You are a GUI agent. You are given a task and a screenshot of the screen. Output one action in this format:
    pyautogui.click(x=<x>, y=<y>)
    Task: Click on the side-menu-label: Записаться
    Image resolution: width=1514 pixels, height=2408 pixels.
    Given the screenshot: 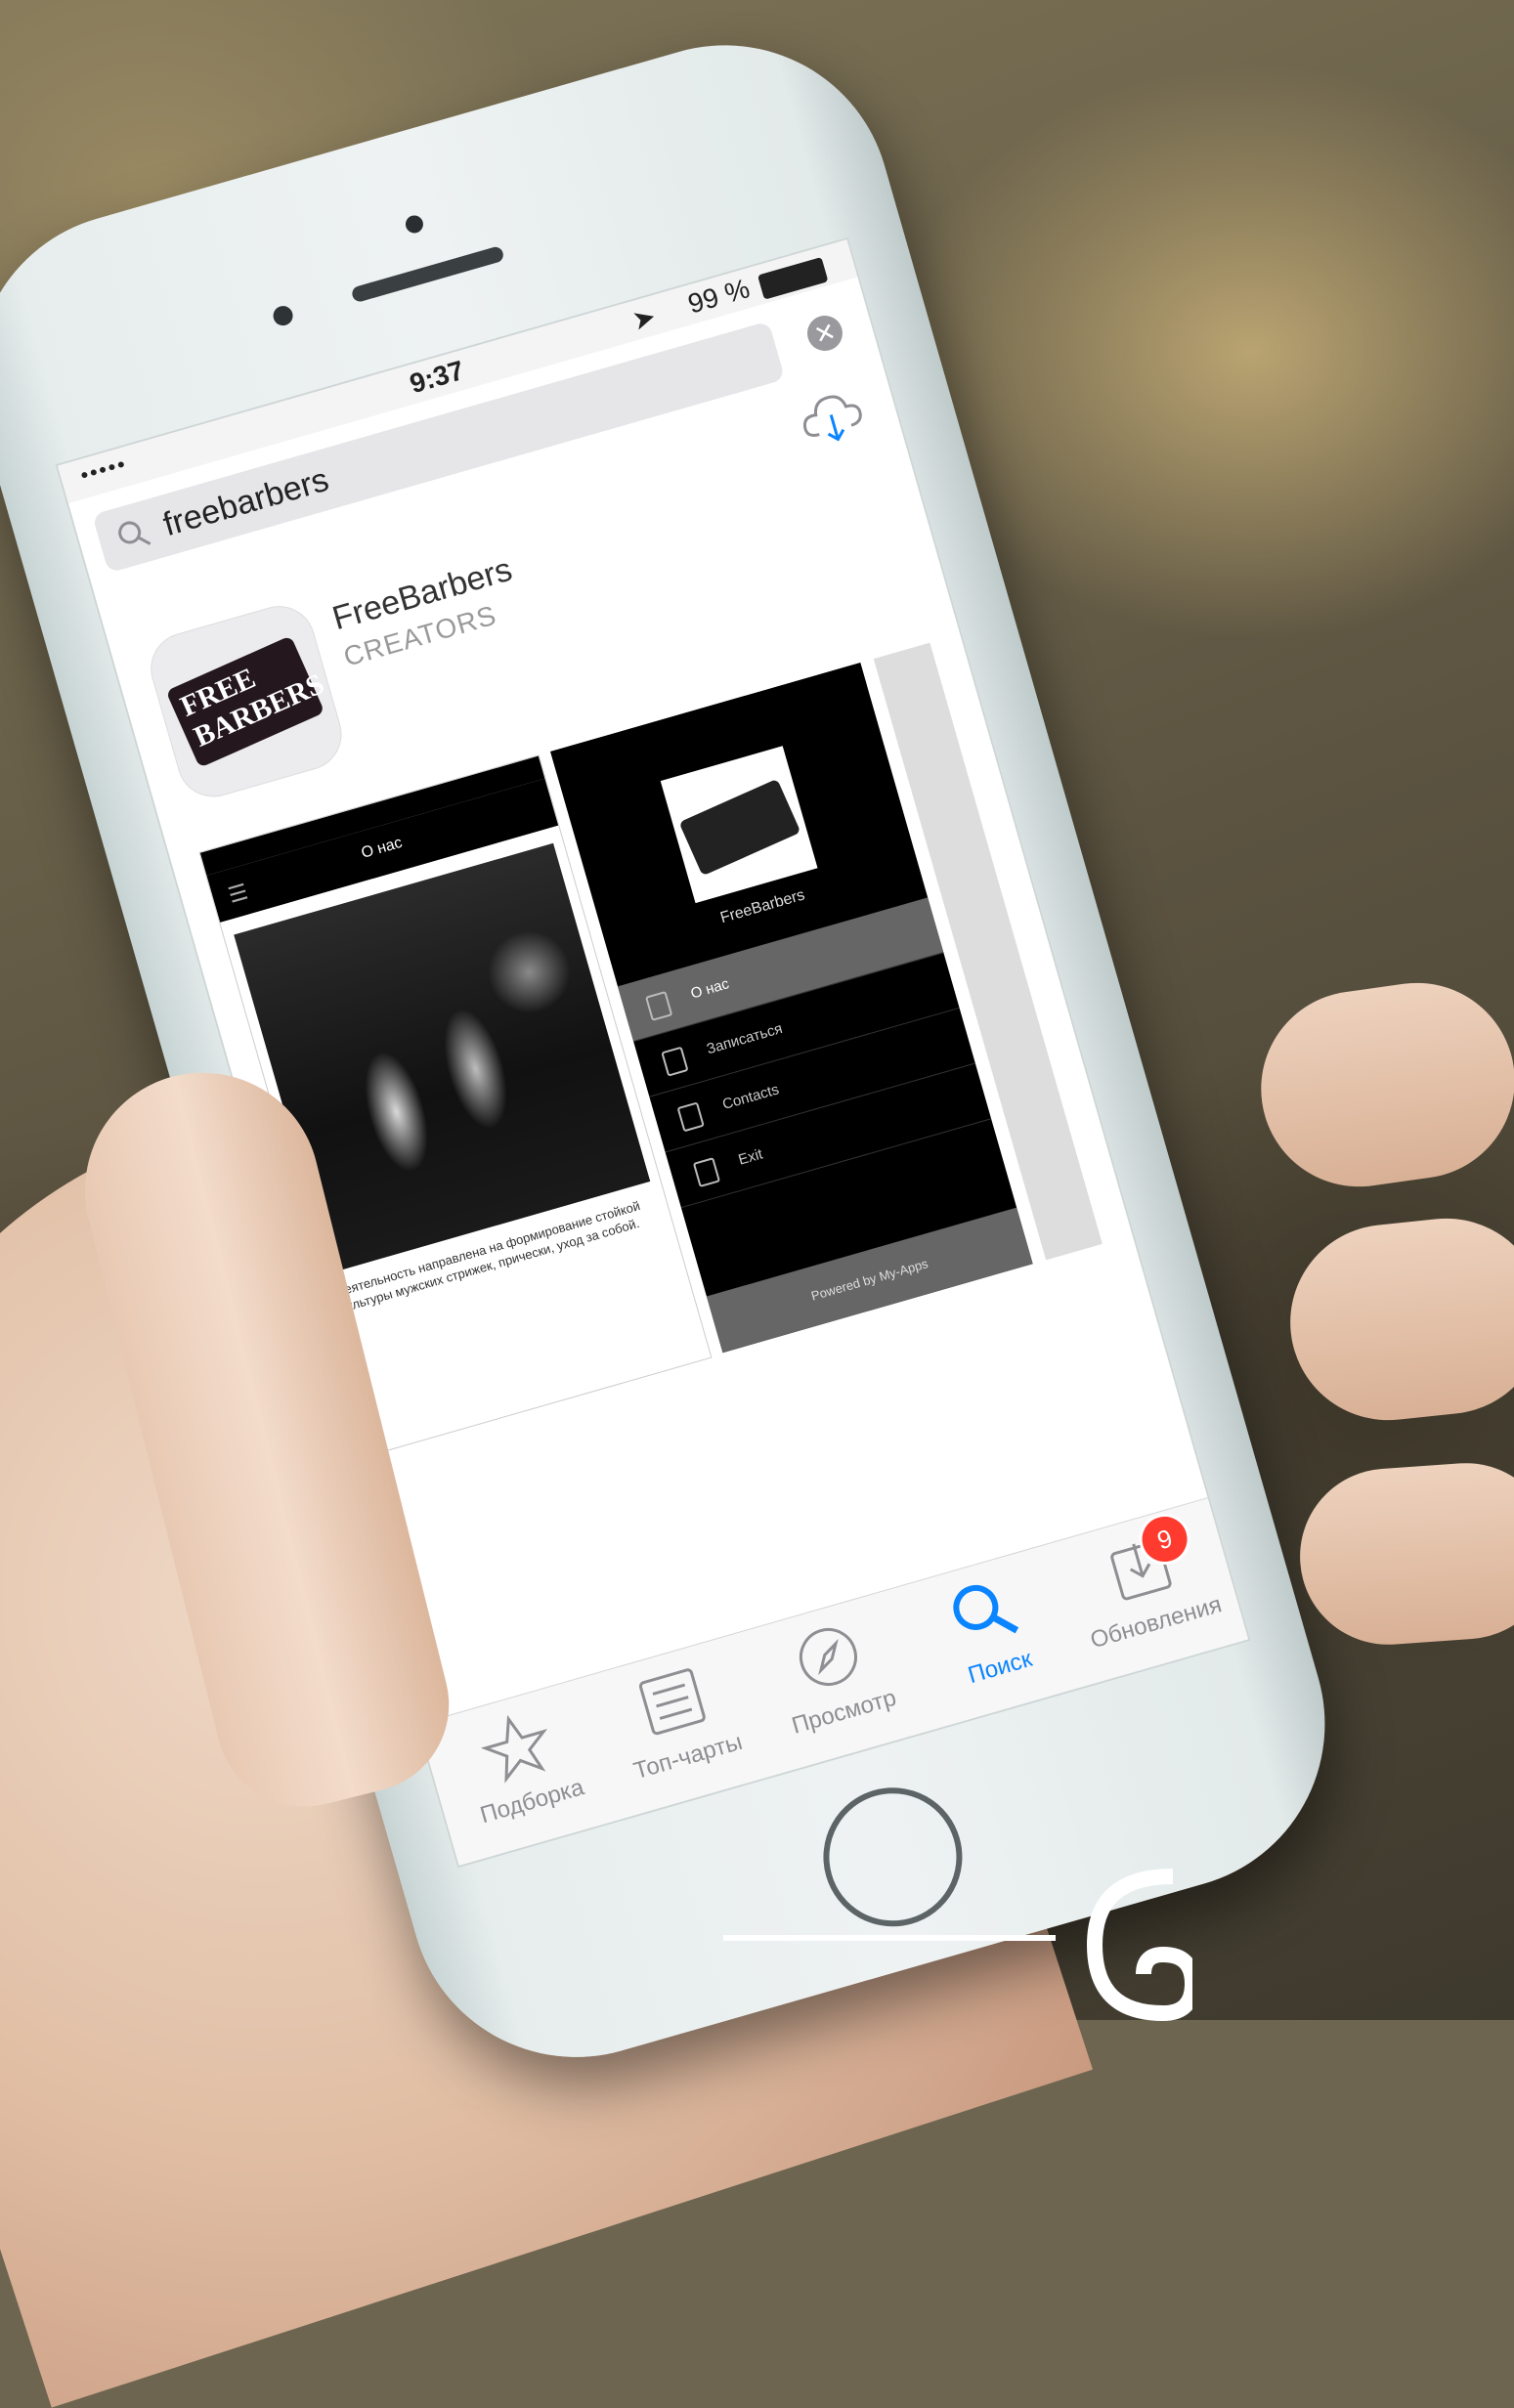 What is the action you would take?
    pyautogui.click(x=745, y=1038)
    